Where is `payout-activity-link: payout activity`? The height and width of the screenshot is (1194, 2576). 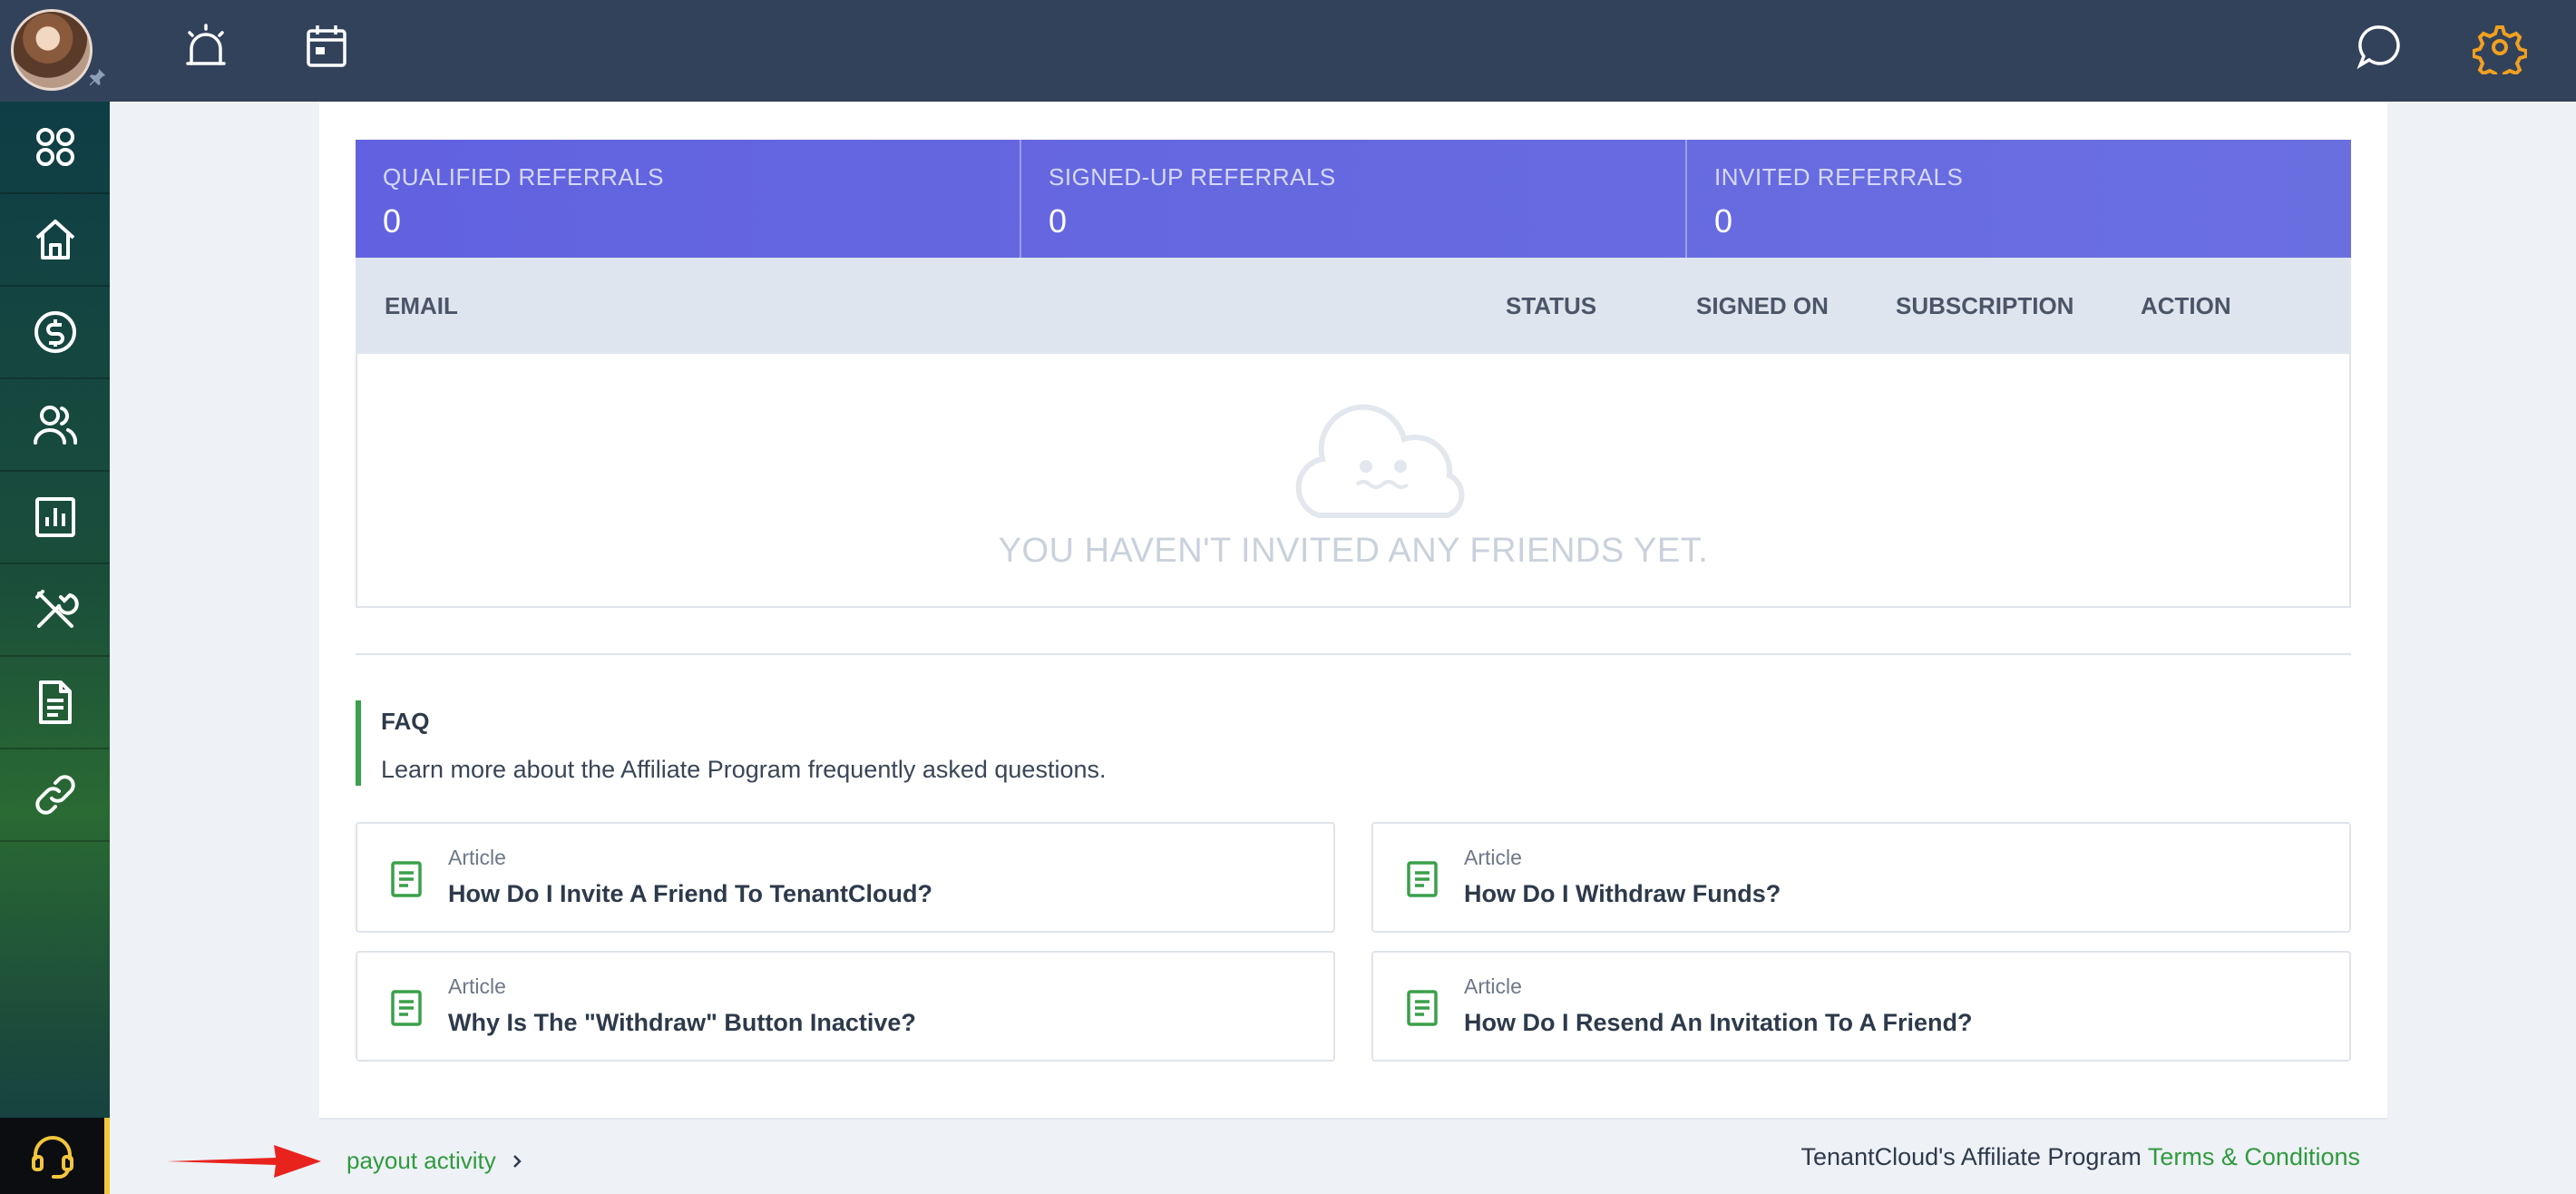 payout-activity-link: payout activity is located at coordinates (435, 1161).